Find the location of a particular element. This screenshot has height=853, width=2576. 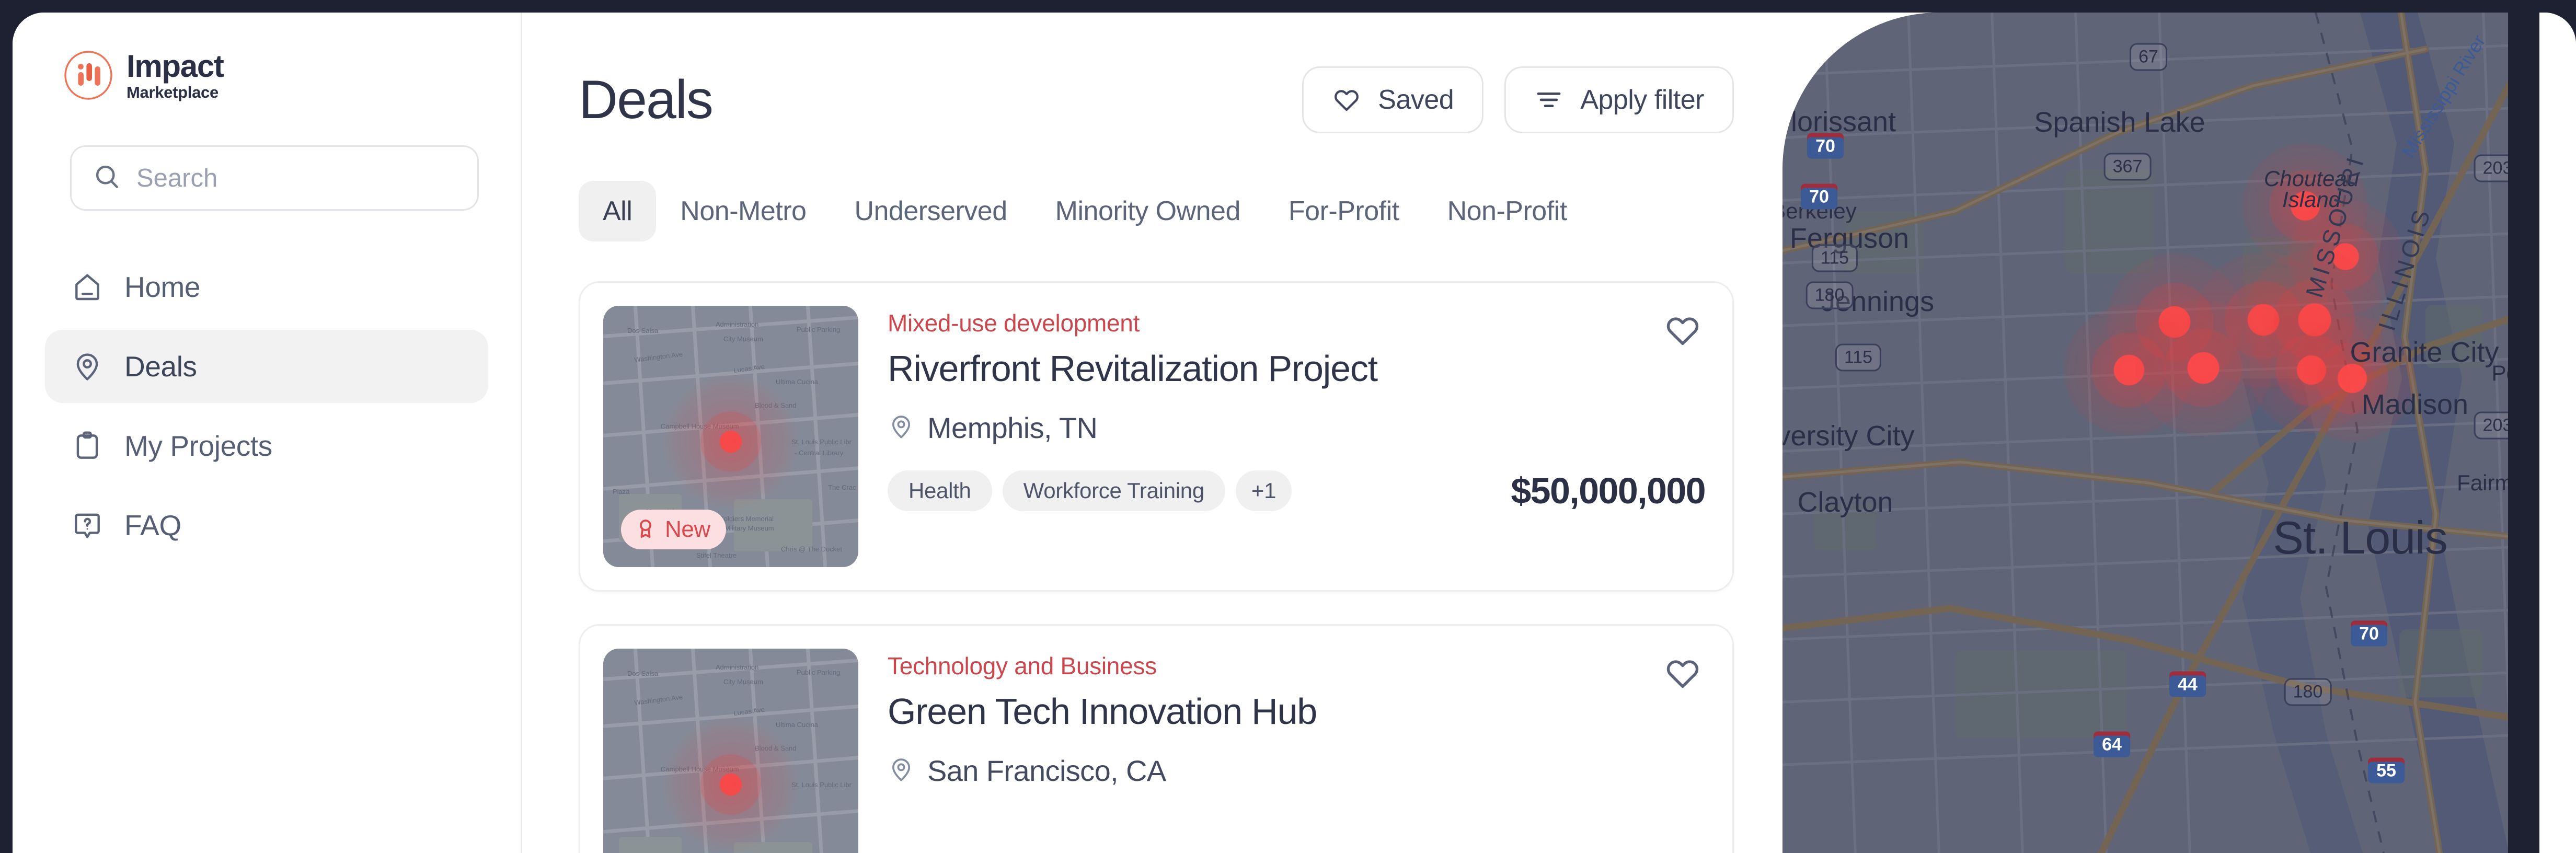

deal-category: Mixed-use development is located at coordinates (1014, 323).